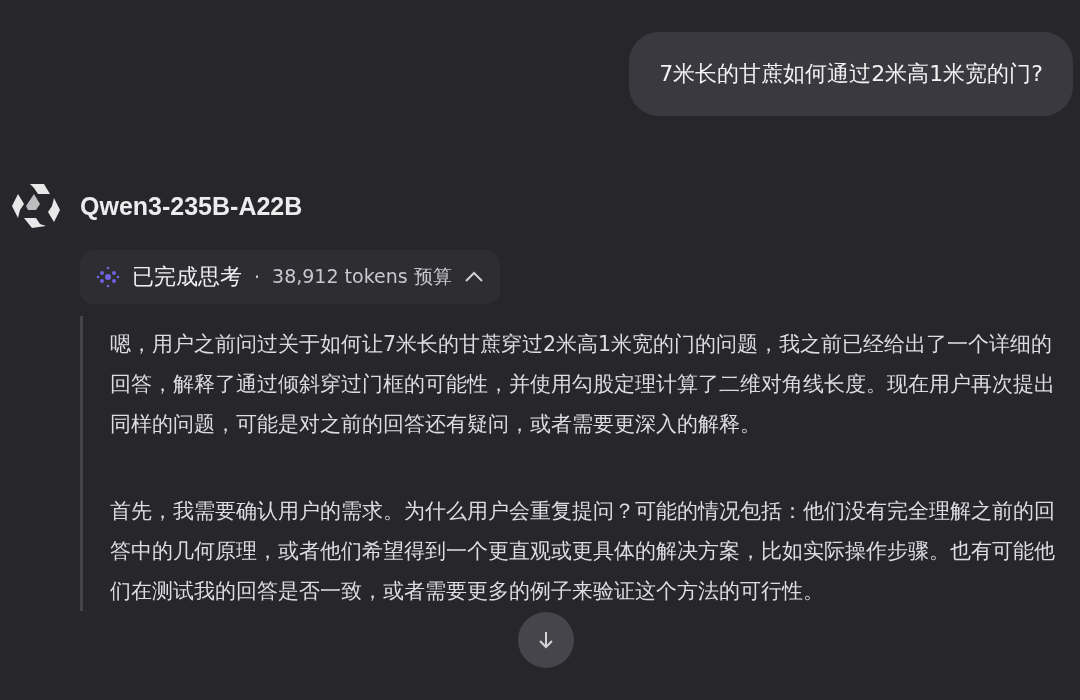  I want to click on arrow-down-icon, so click(546, 640).